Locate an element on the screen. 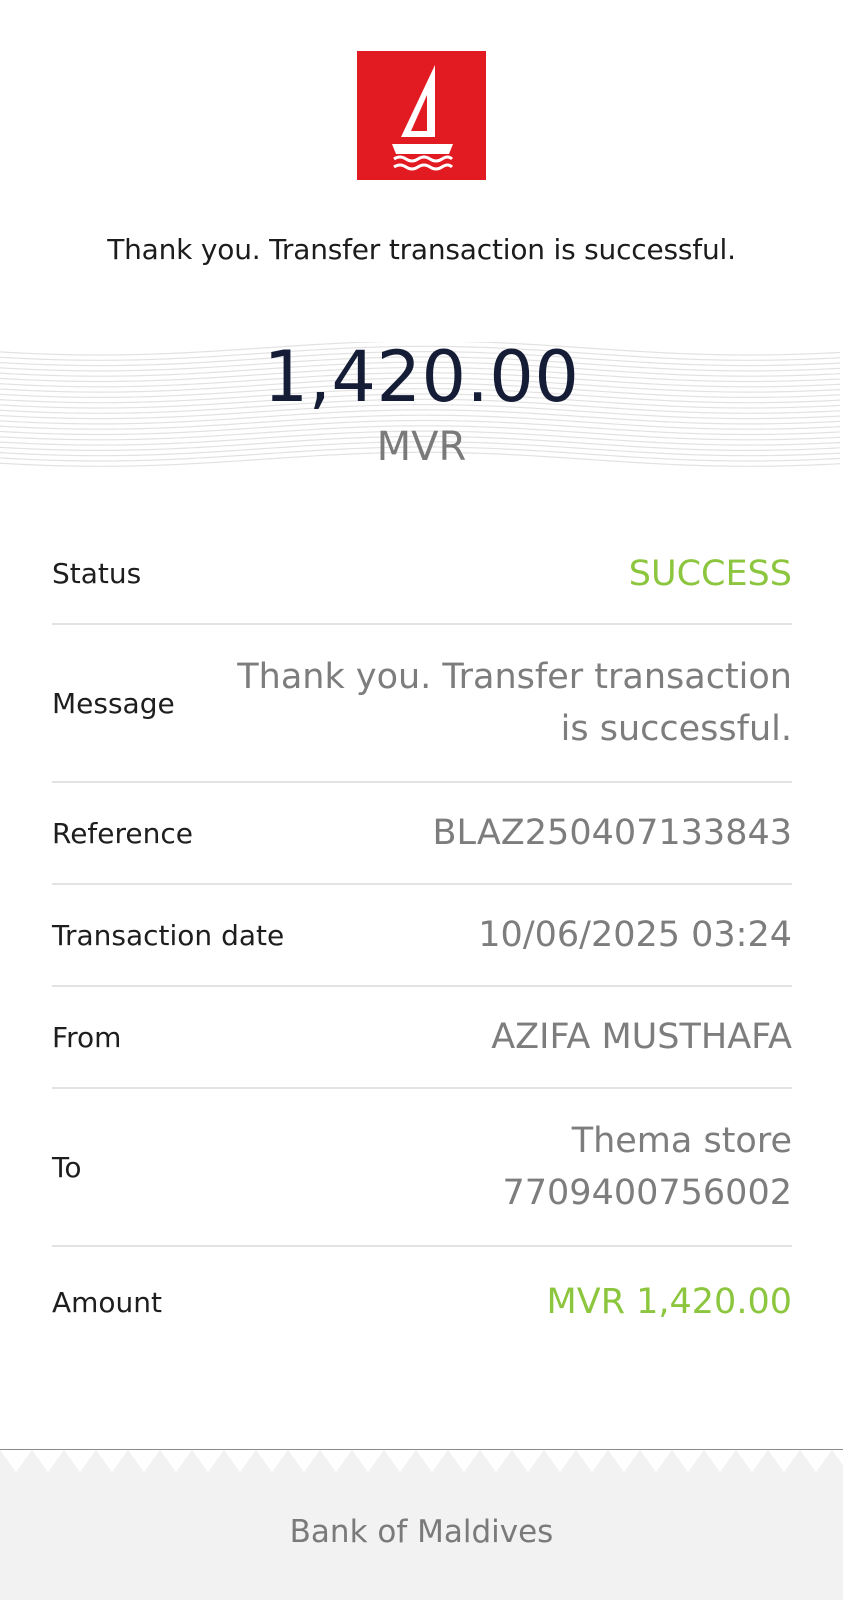 The height and width of the screenshot is (1600, 843). reference-value: BLAZ250407133843 is located at coordinates (612, 833).